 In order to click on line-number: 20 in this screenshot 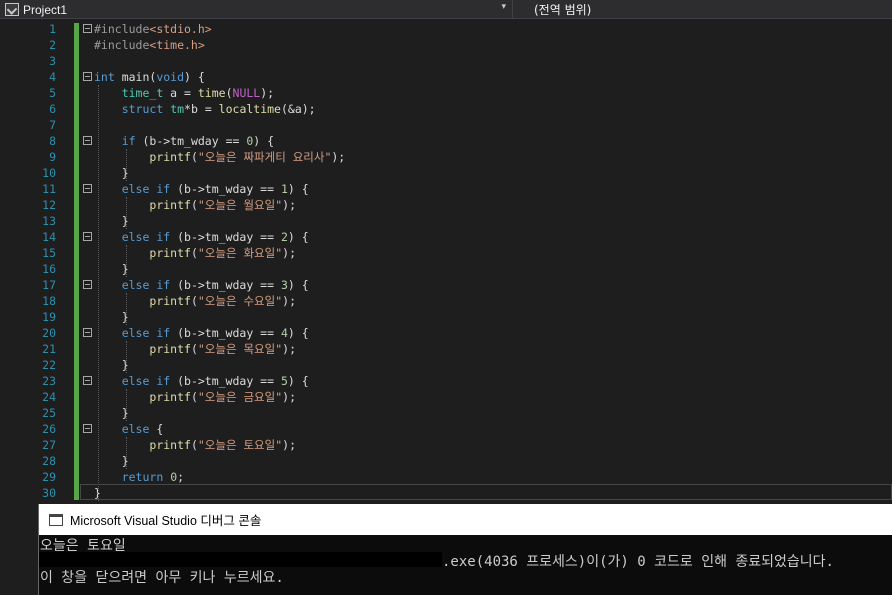, I will do `click(49, 333)`.